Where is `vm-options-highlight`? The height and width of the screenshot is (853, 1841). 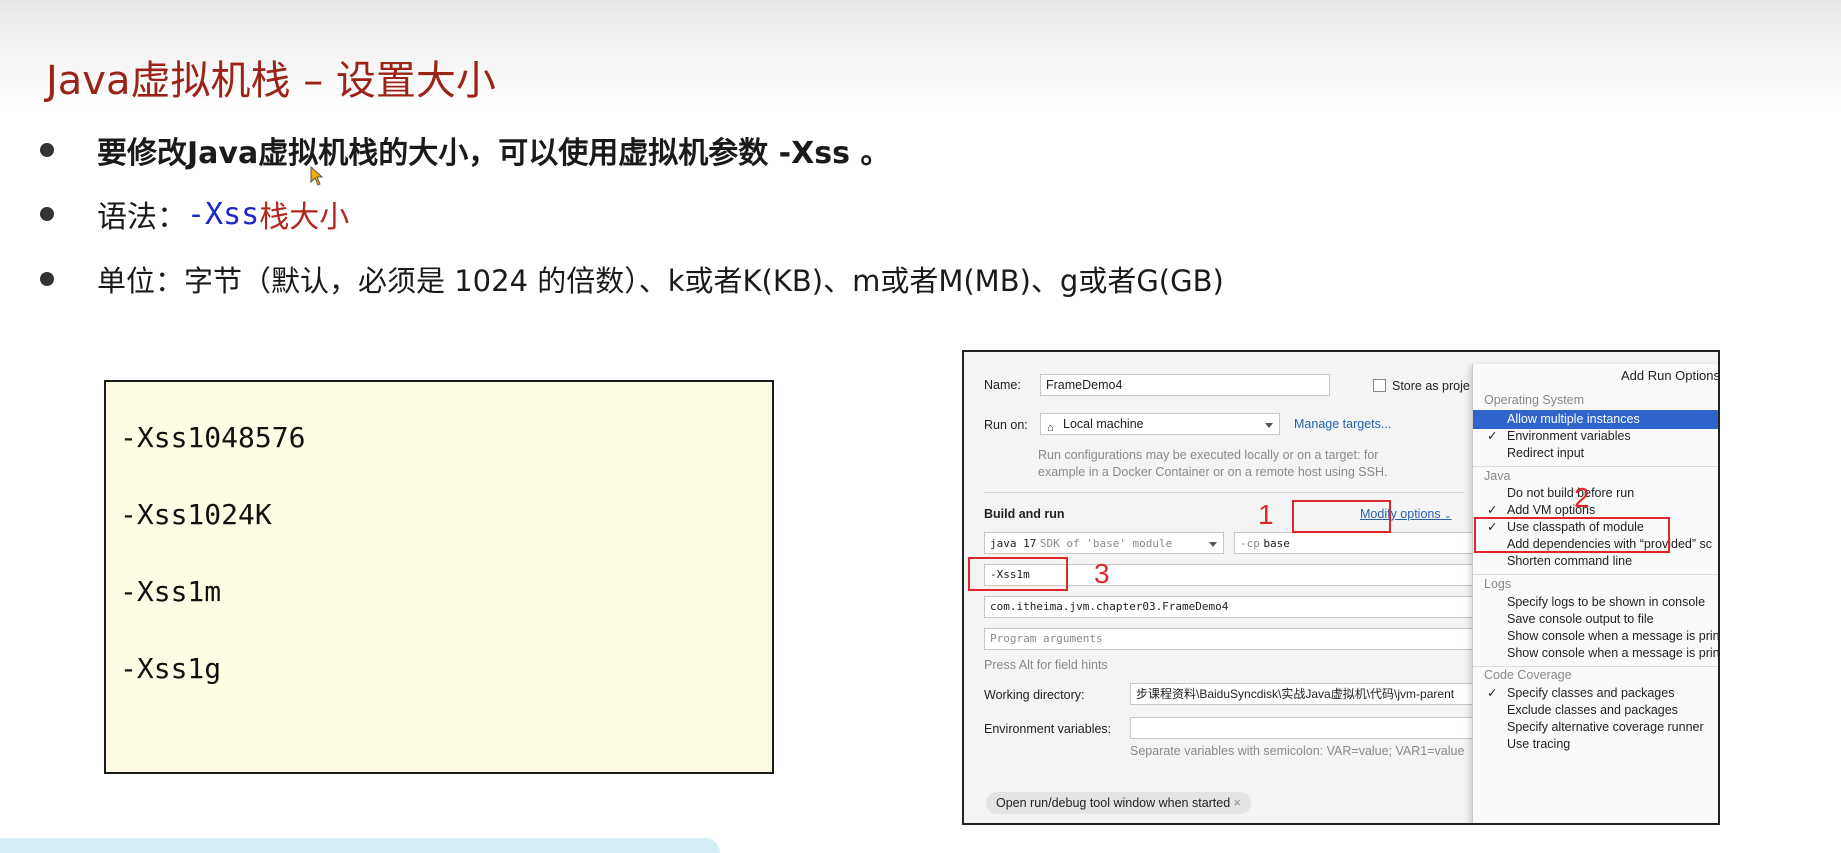 vm-options-highlight is located at coordinates (1018, 574).